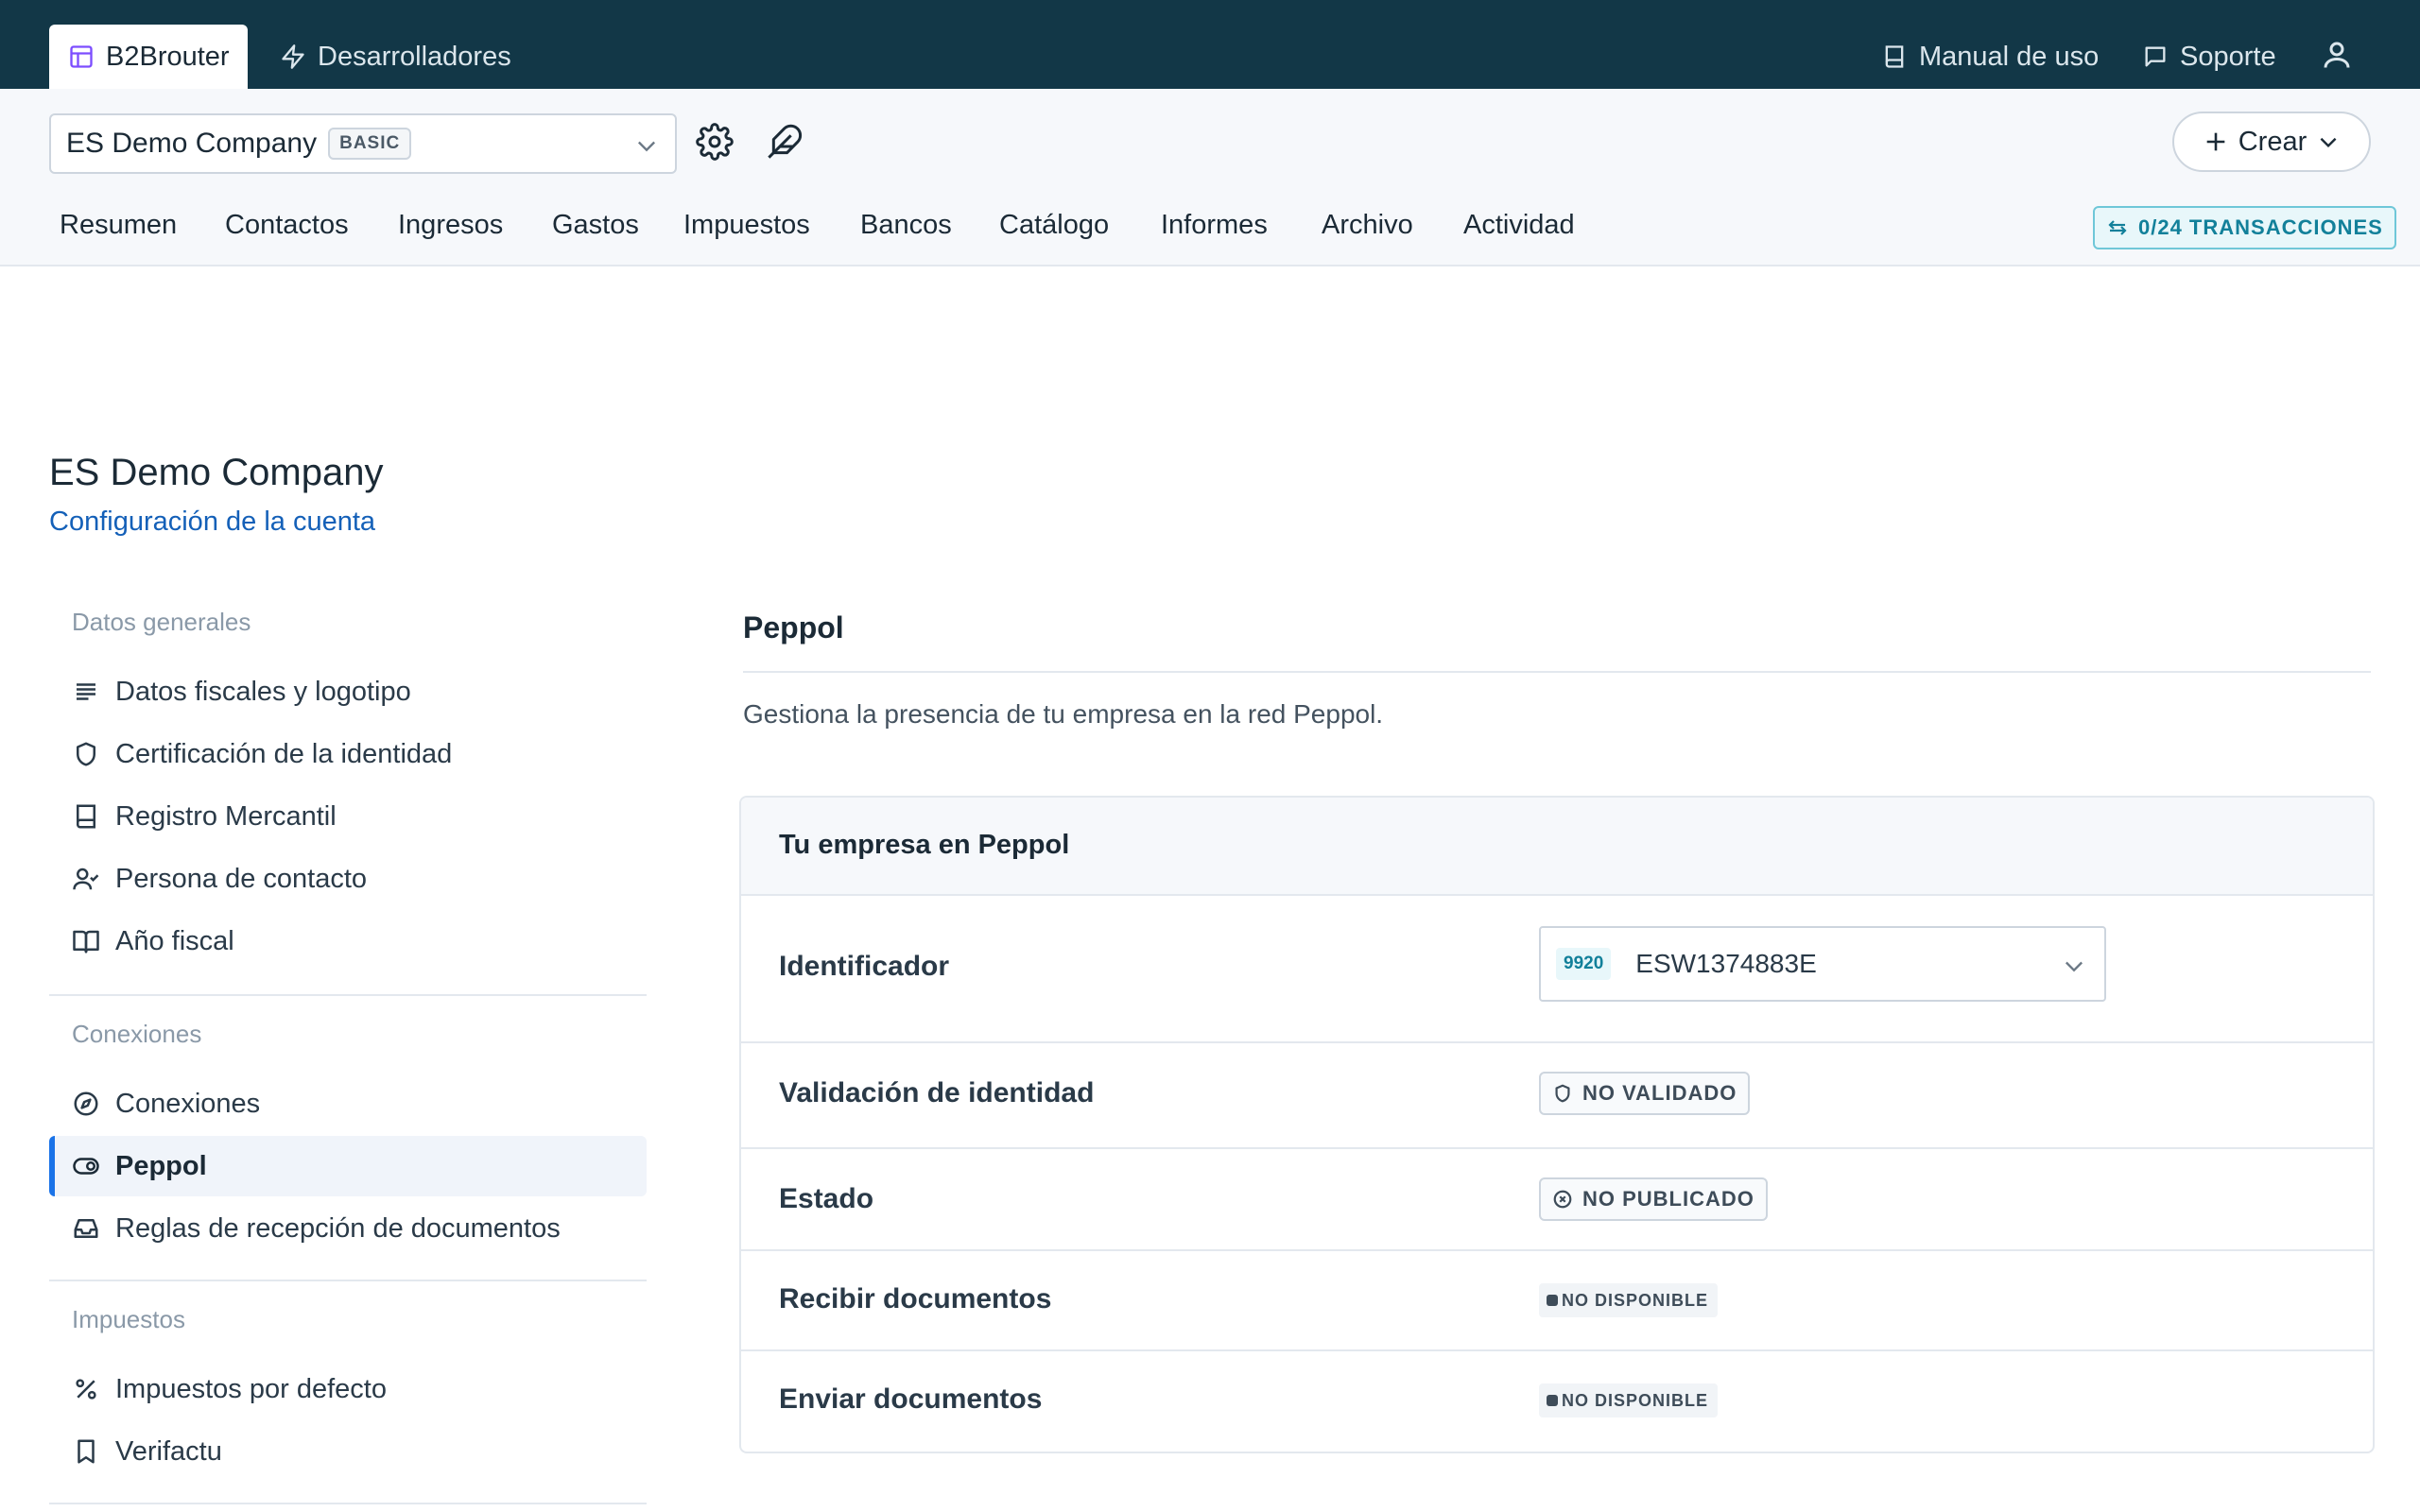  I want to click on sidebar-item-certificacion: Certificación de la identidad, so click(348, 754).